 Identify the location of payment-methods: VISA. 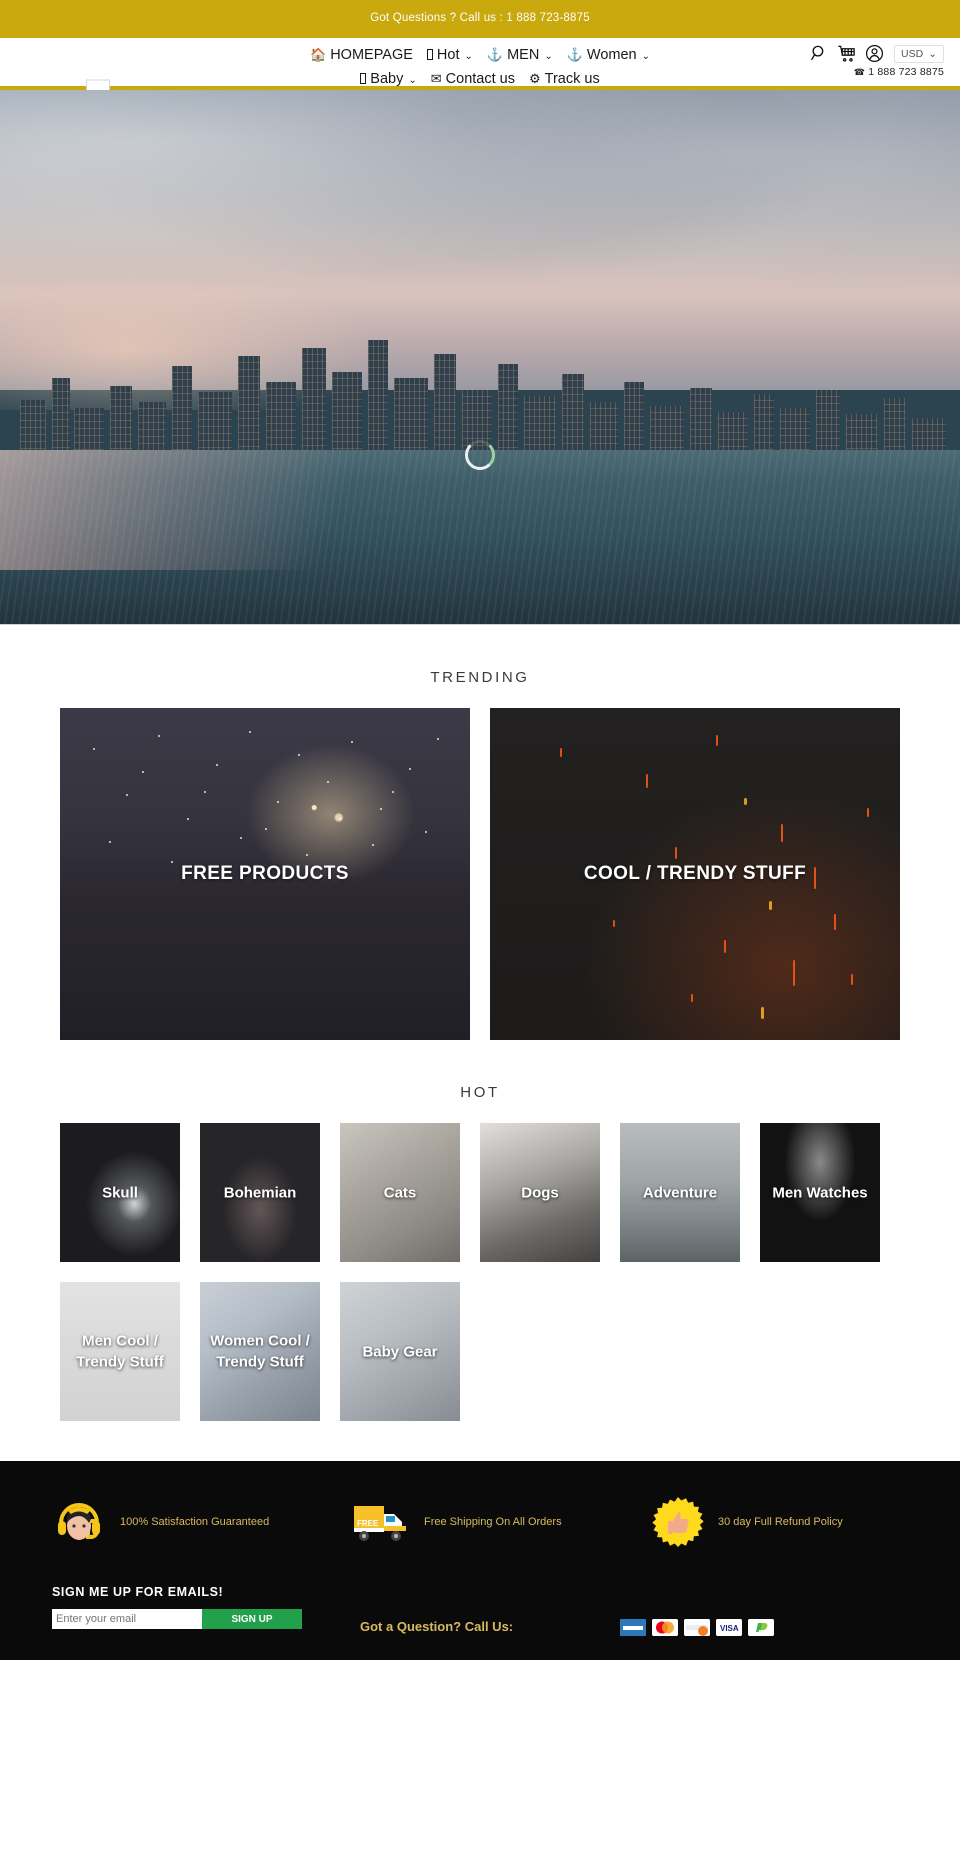
(697, 1610).